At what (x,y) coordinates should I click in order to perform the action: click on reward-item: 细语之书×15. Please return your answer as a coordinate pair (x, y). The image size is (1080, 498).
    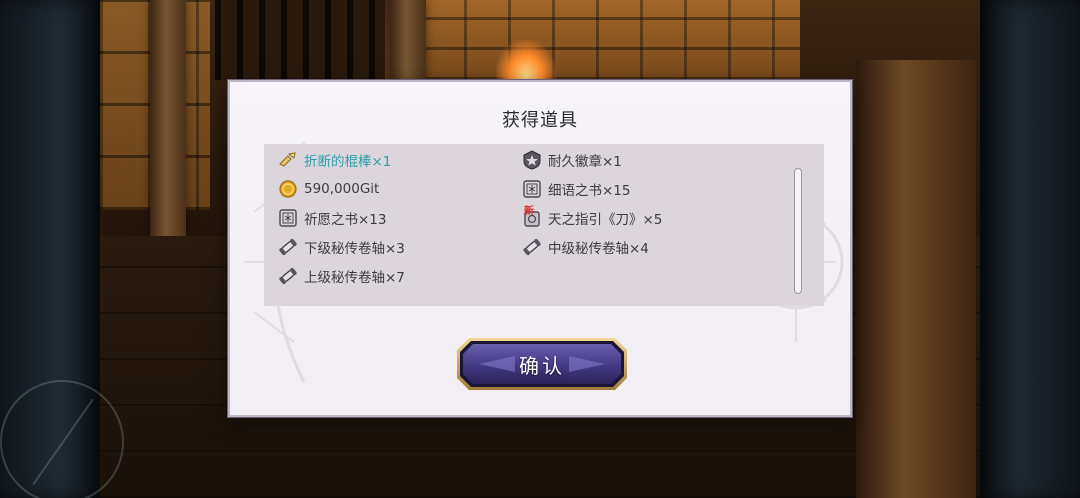
    Looking at the image, I should click on (576, 189).